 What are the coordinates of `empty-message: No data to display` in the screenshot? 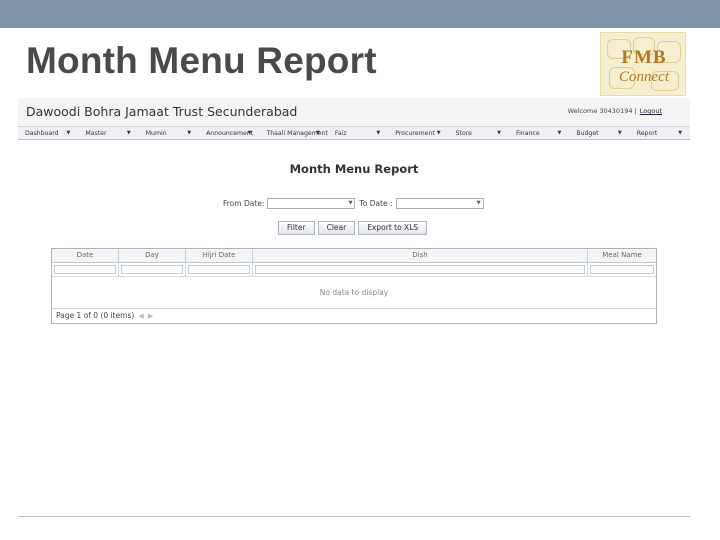 It's located at (354, 293).